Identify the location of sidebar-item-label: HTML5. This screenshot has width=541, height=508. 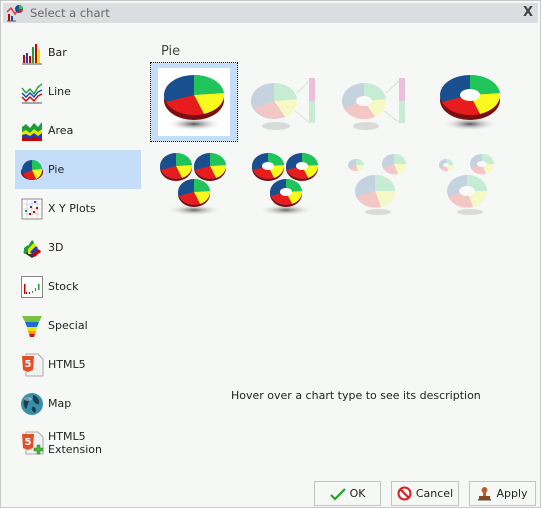
(67, 364).